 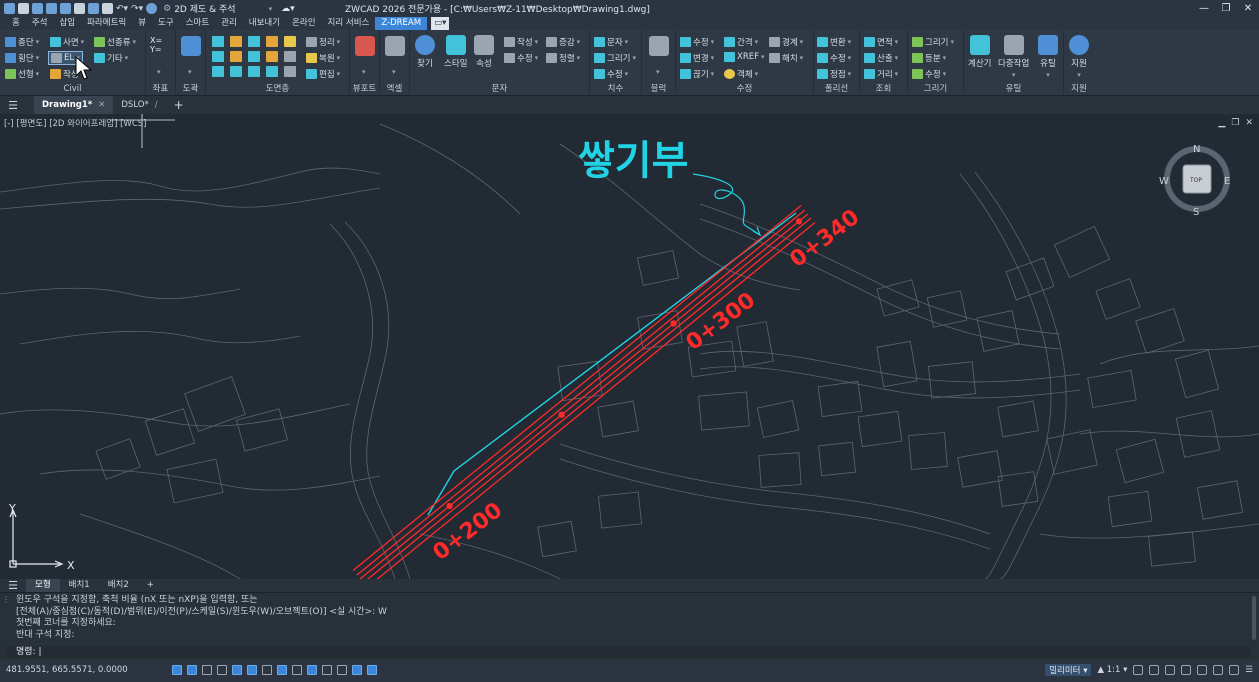 I want to click on civil-etc-button: 기타 ▾, so click(x=111, y=58).